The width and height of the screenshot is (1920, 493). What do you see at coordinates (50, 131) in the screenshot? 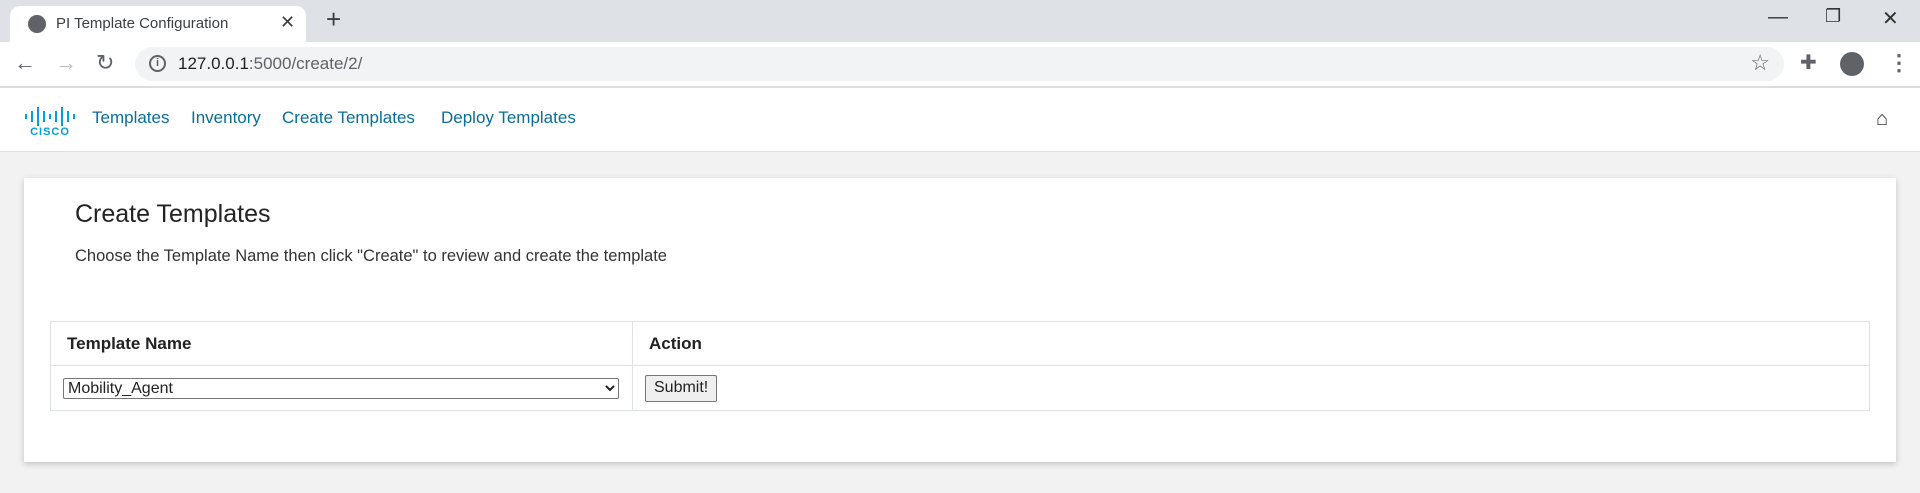
I see `svg-text: CISCO` at bounding box center [50, 131].